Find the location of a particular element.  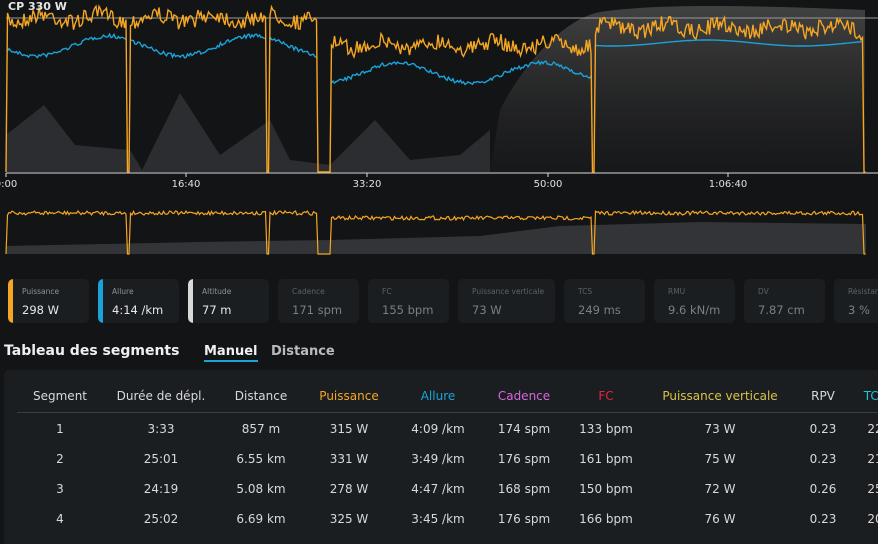

table-cell: 3:49 /km is located at coordinates (438, 459).